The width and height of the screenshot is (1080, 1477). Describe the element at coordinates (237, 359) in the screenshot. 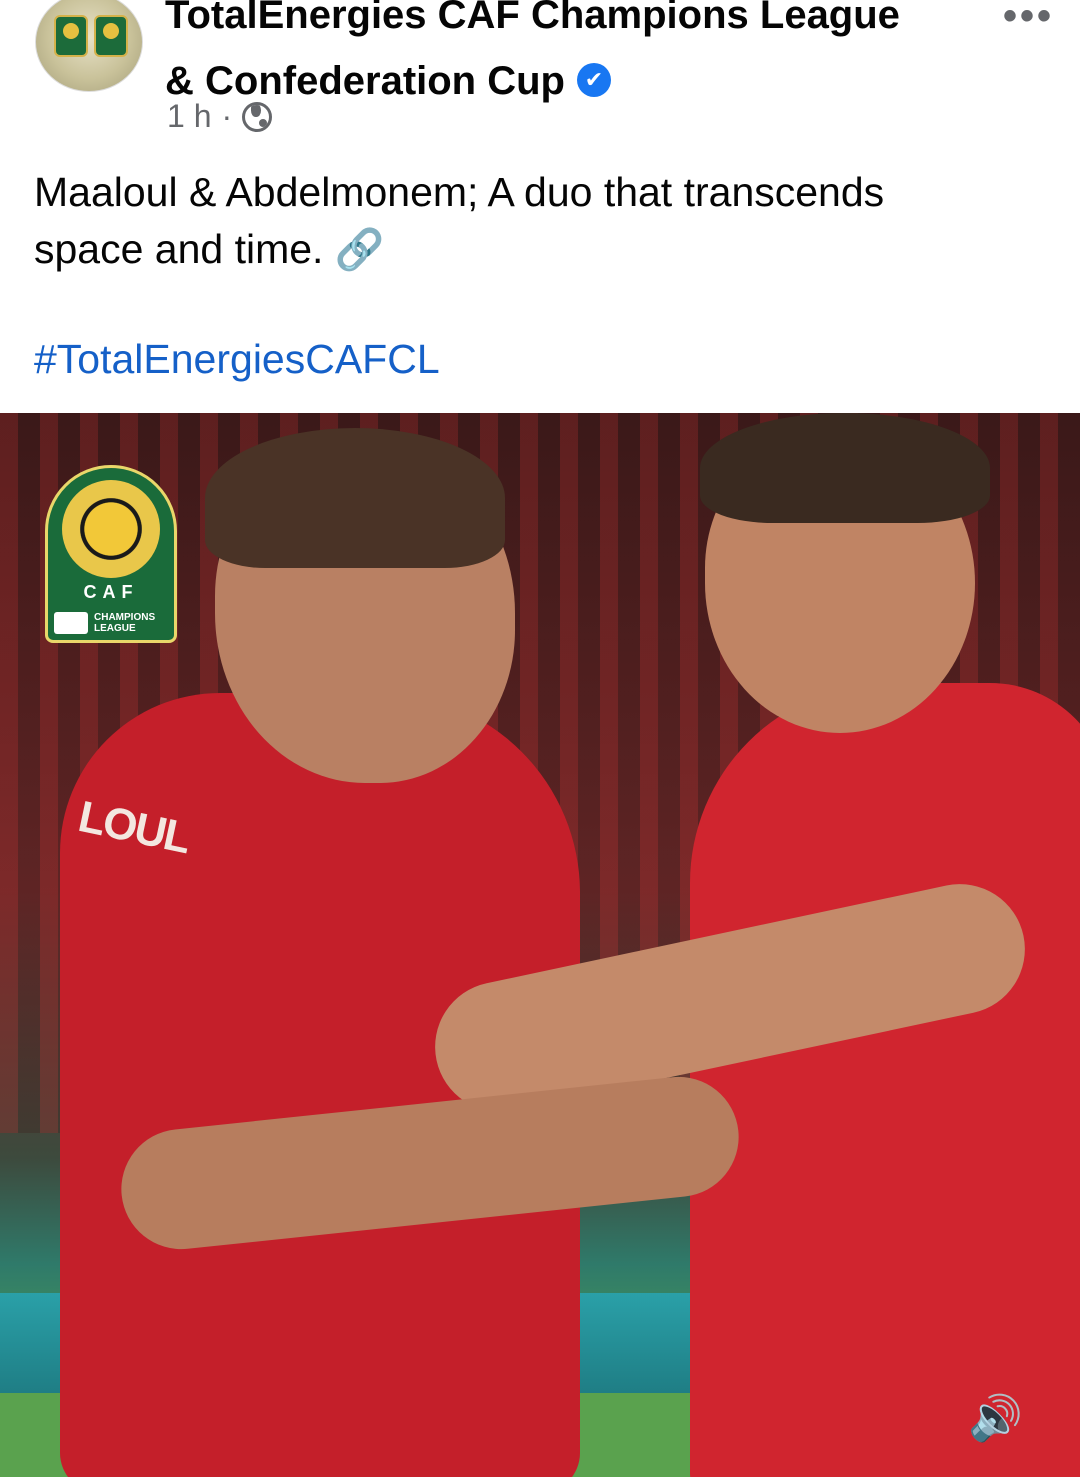

I see `hashtag-link: #TotalEnergiesCAFCL` at that location.